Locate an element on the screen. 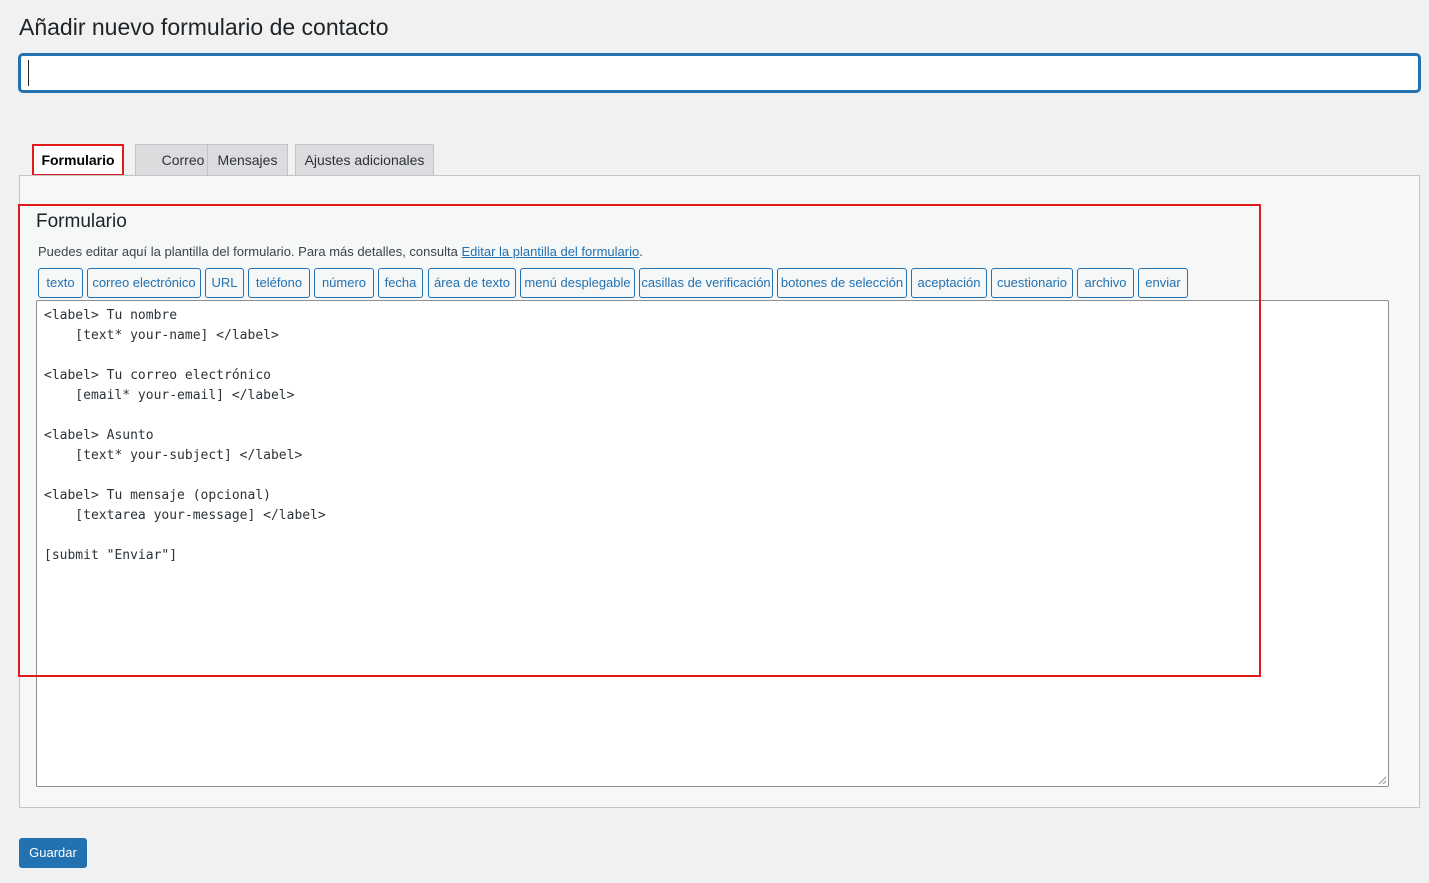  tag-button-telefono: teléfono is located at coordinates (279, 283).